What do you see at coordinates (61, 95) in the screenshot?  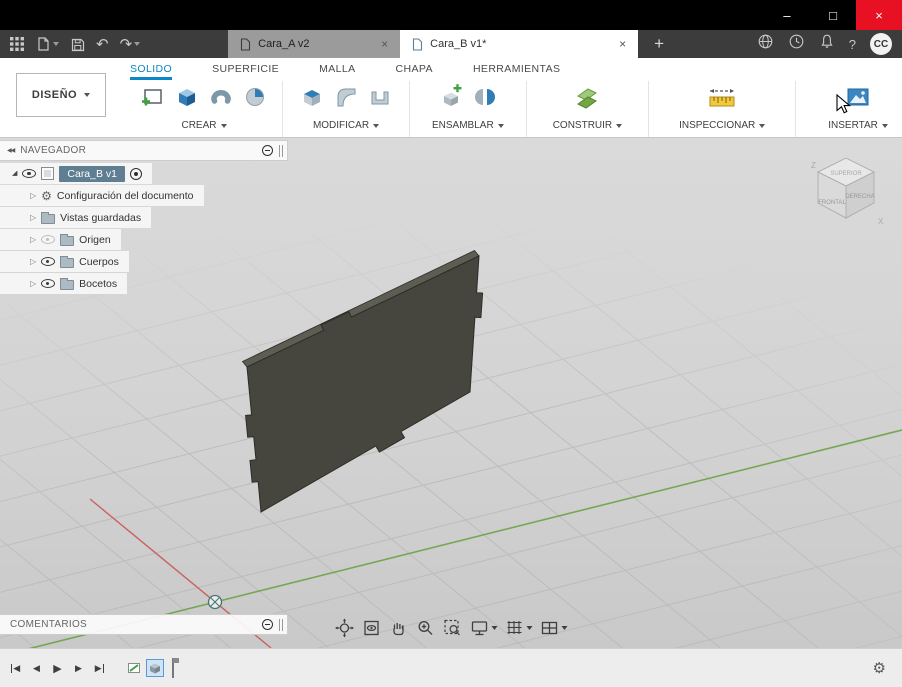 I see `workspace-selector: DISEÑO` at bounding box center [61, 95].